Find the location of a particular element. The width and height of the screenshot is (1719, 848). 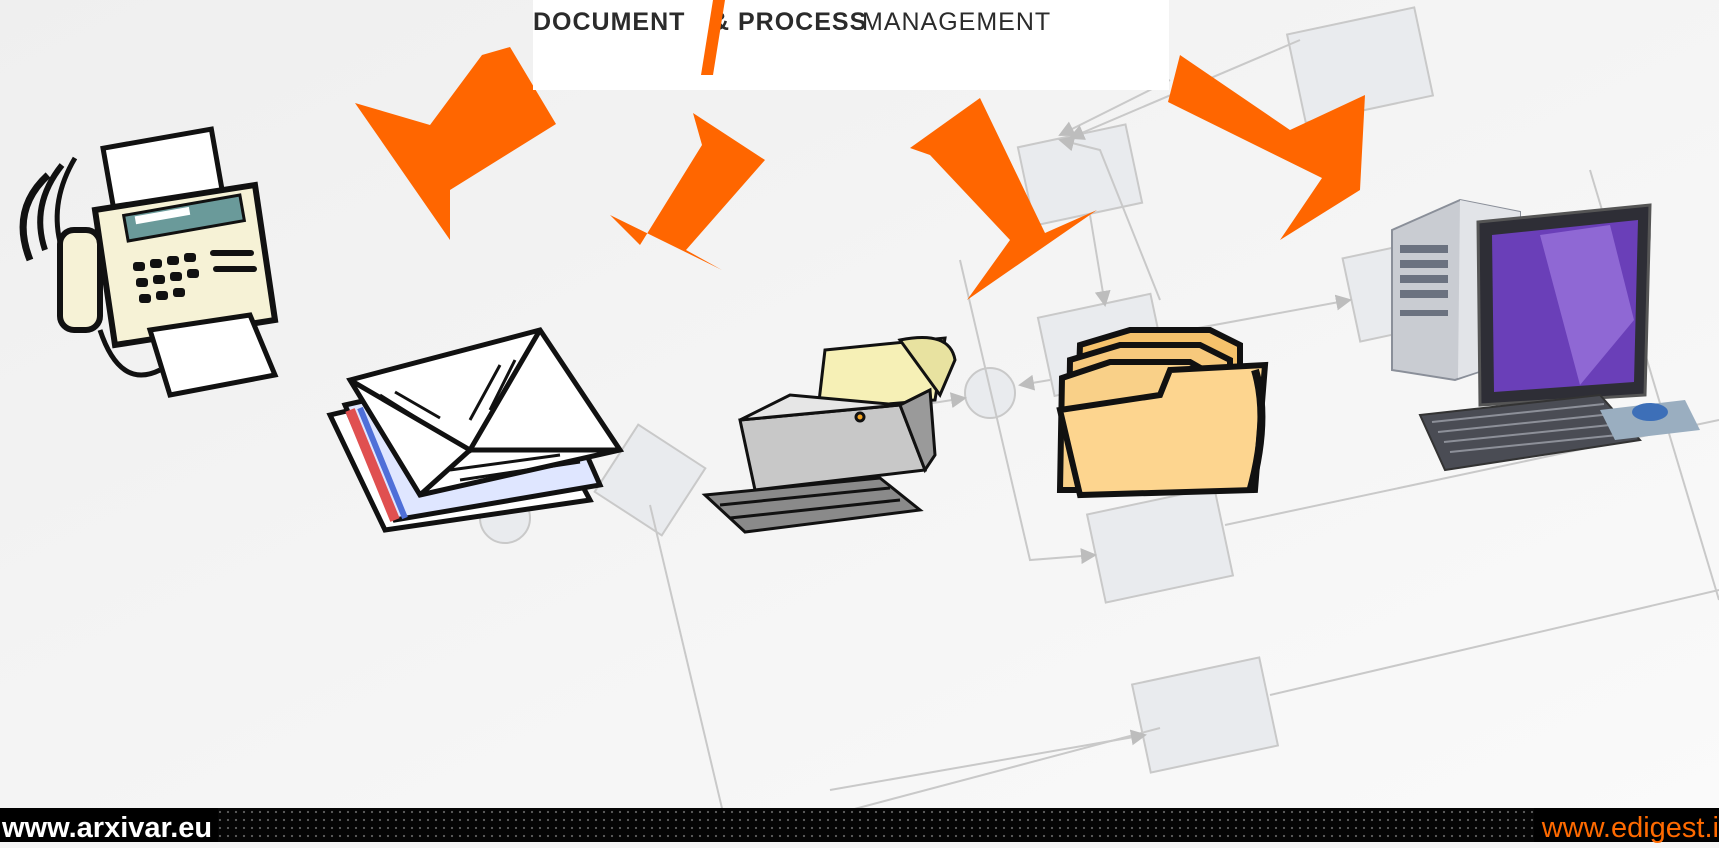

footer-partner-link: www.edigest.i is located at coordinates (1626, 826).